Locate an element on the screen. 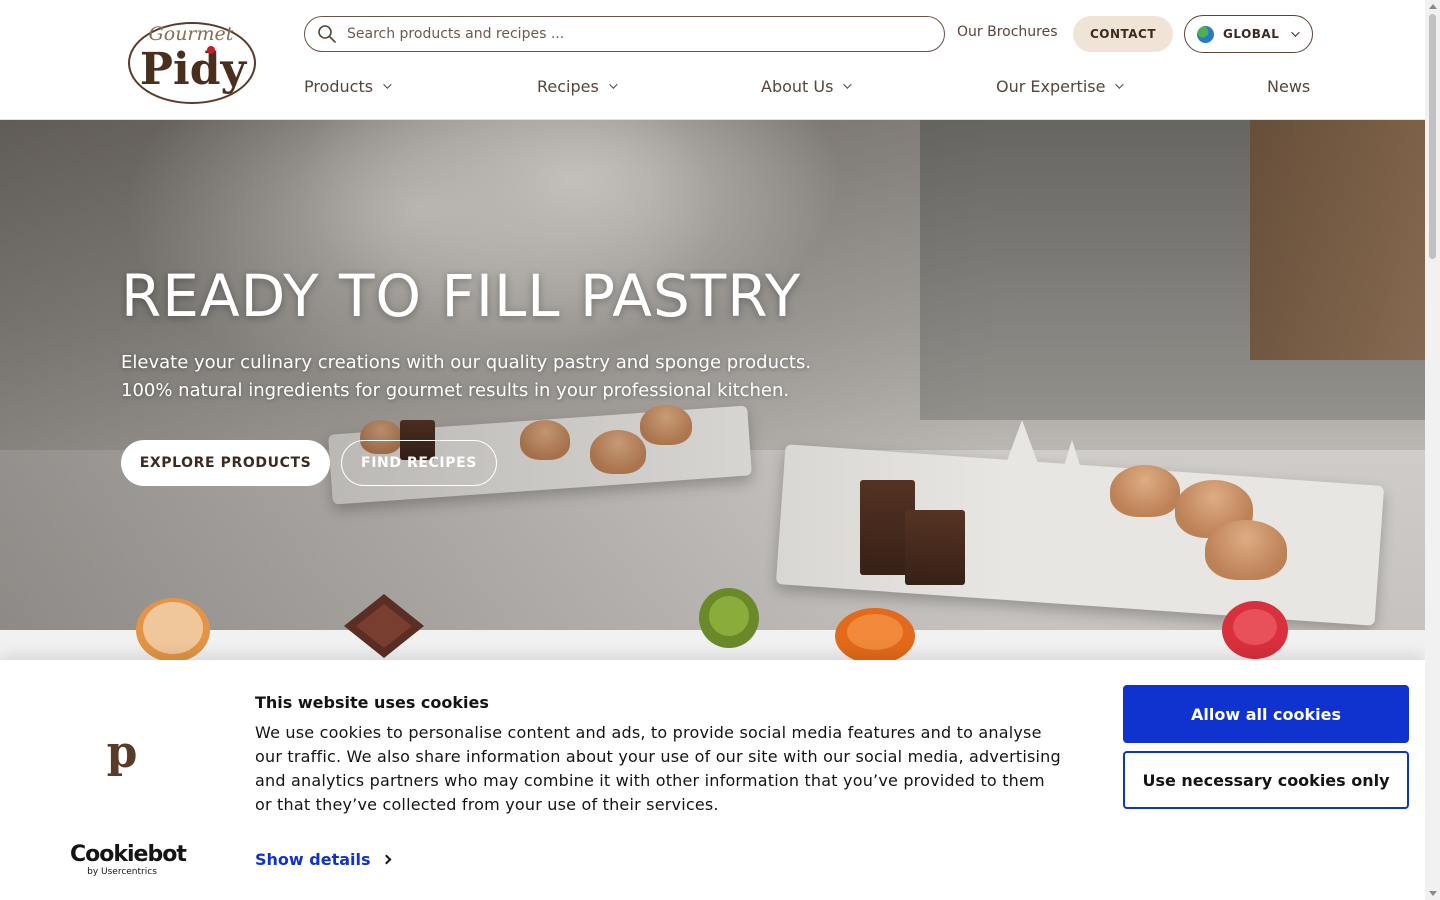  red-flower-shell-image is located at coordinates (1255, 629).